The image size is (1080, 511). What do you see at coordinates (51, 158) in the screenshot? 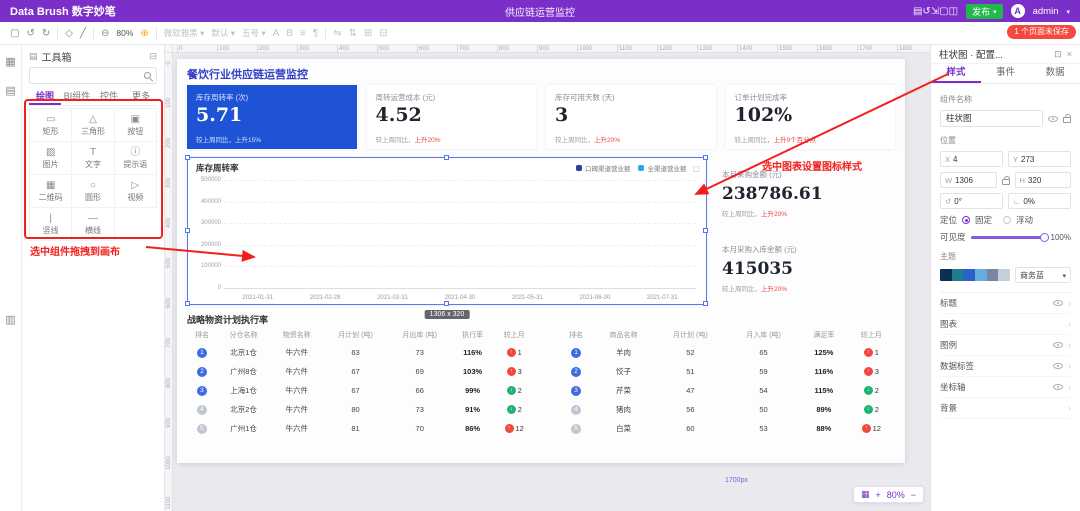
I see `toolbox-item-image: ▨ 图片` at bounding box center [51, 158].